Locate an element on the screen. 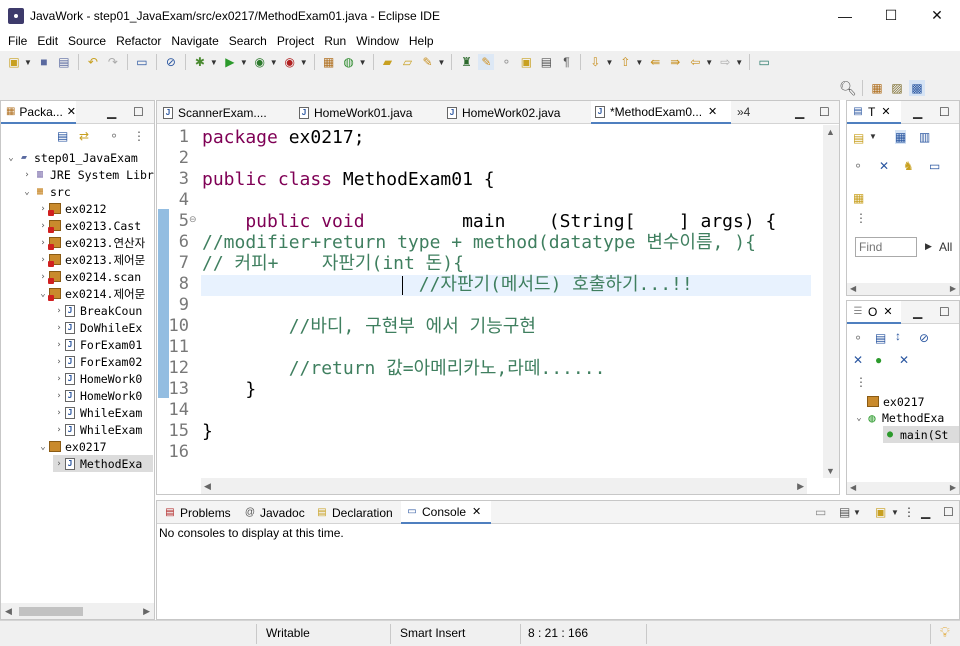 The image size is (960, 646). coverage-dropdown-icon: ▼ is located at coordinates (274, 62).